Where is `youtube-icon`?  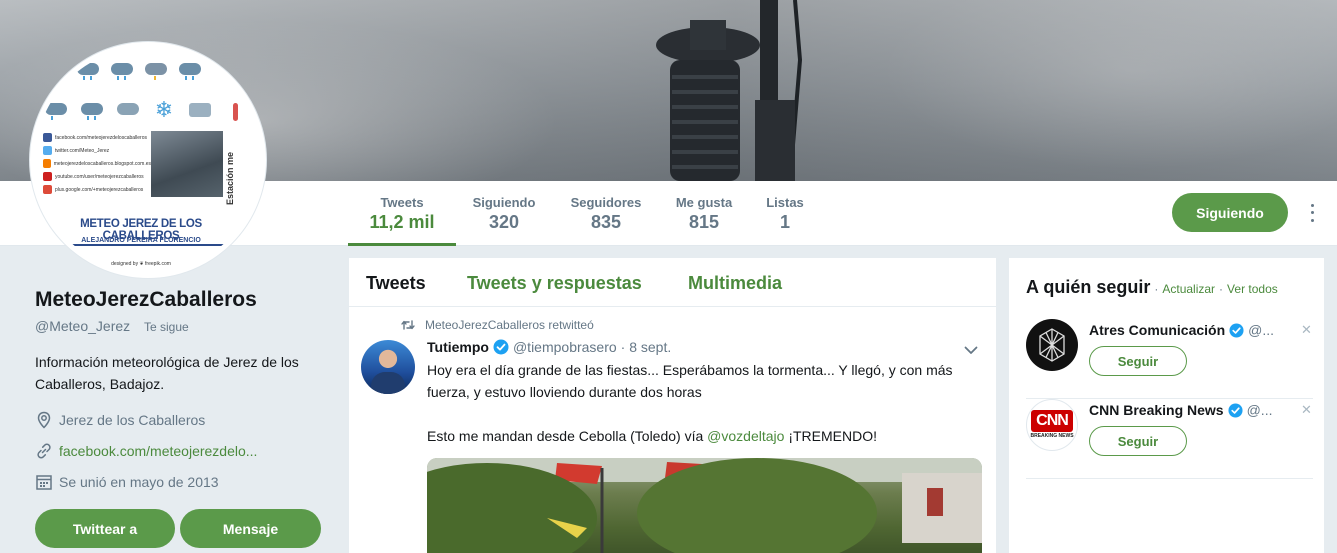
youtube-icon is located at coordinates (47, 176).